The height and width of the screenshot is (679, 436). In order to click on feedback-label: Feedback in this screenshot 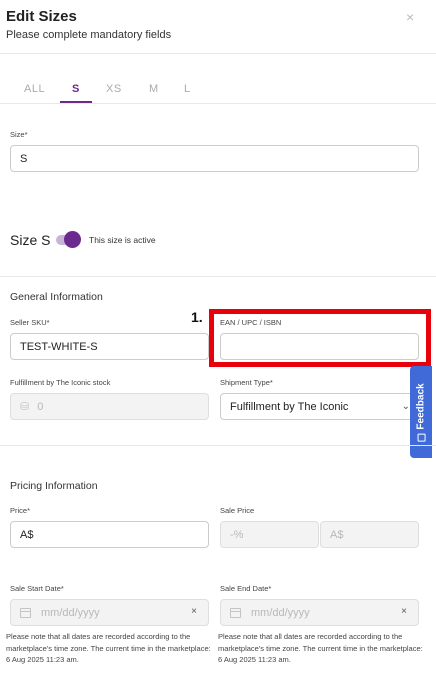, I will do `click(421, 406)`.